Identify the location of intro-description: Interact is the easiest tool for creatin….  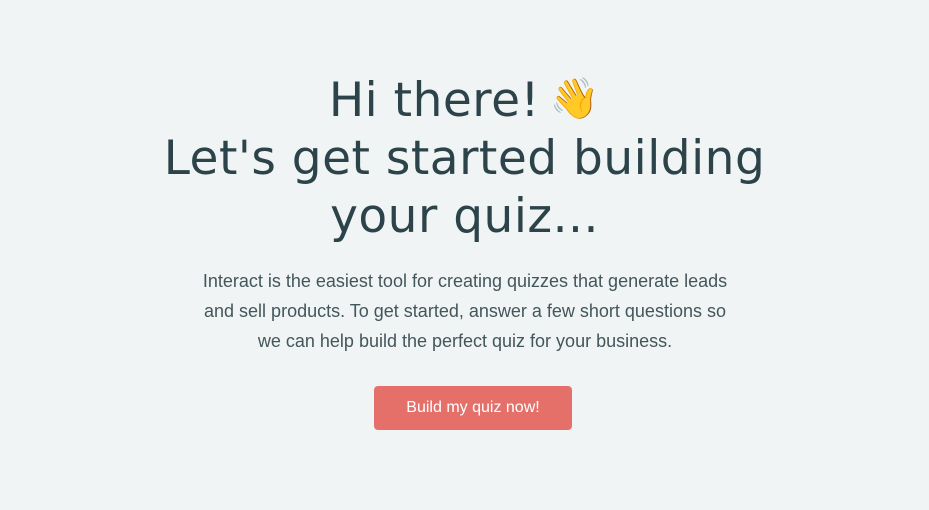
(465, 311).